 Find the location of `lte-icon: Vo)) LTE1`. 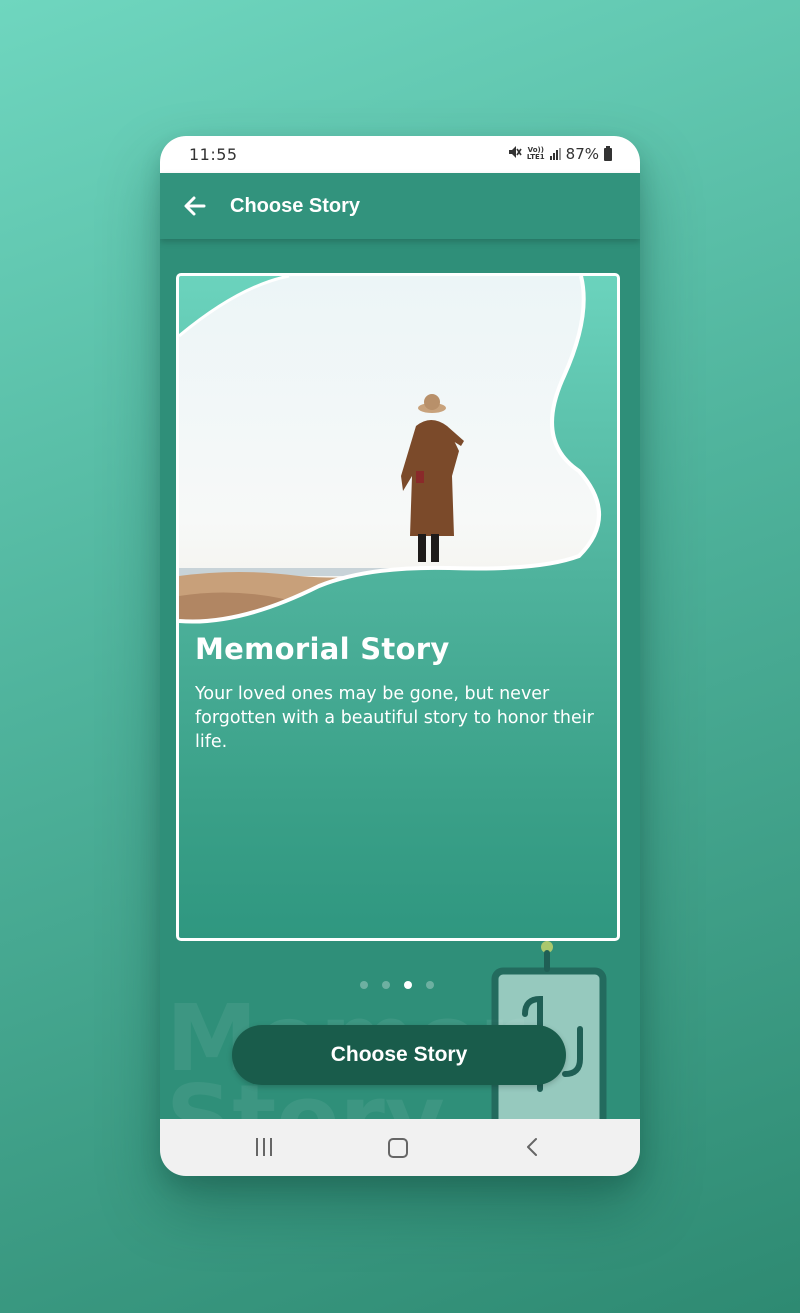

lte-icon: Vo)) LTE1 is located at coordinates (536, 154).